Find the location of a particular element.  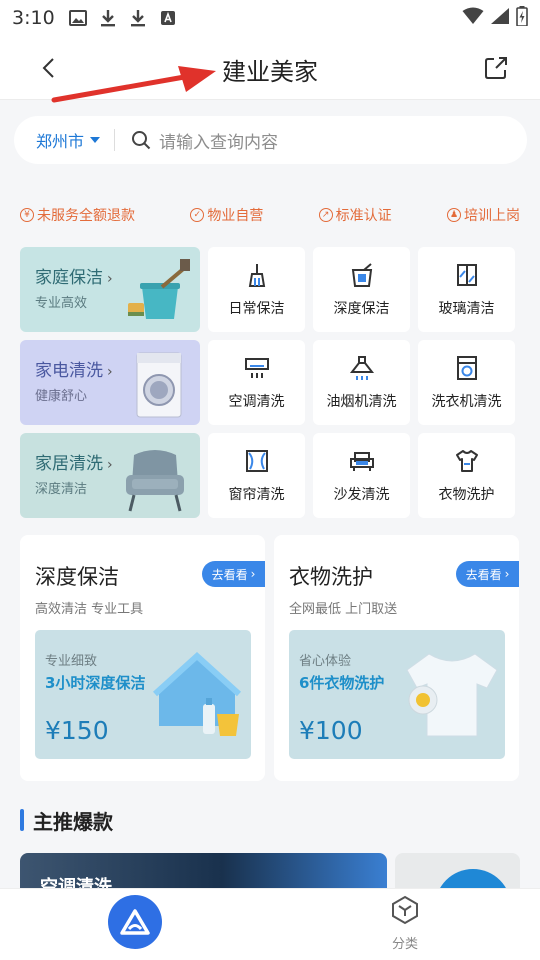

promo-subtitle: 全网最低 上门取送 is located at coordinates (343, 609).